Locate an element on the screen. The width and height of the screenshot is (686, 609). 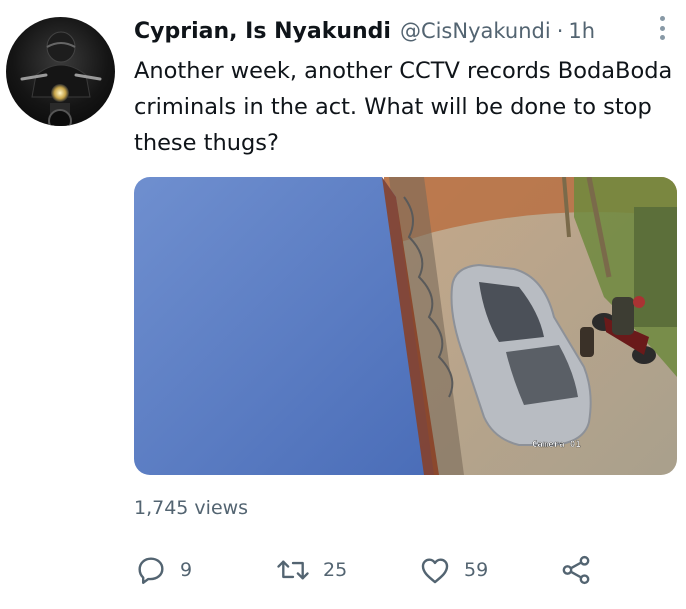
tweet-header: Cyprian, Is Nyakundi @CisNyakundi · 1h is located at coordinates (401, 31).